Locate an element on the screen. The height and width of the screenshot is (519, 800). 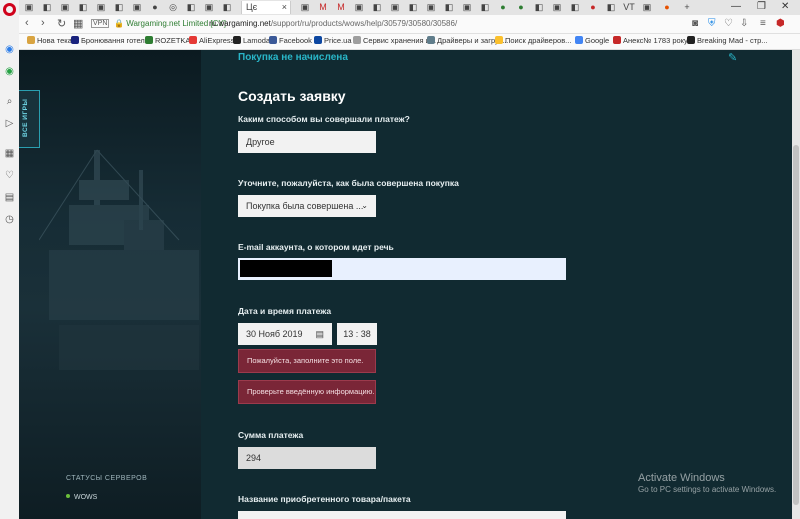
forward-icon: › is located at coordinates (43, 23).